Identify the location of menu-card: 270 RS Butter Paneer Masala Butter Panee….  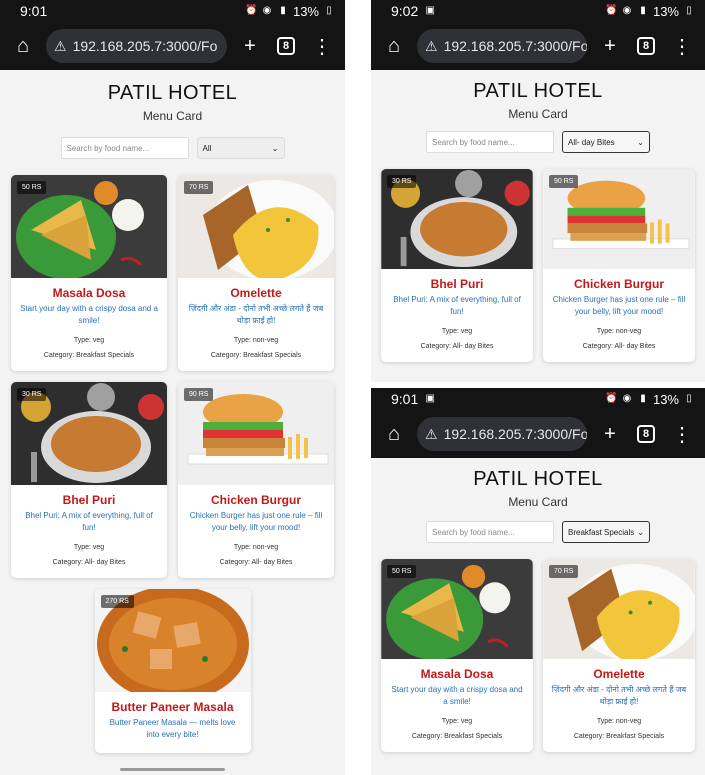
(172, 671).